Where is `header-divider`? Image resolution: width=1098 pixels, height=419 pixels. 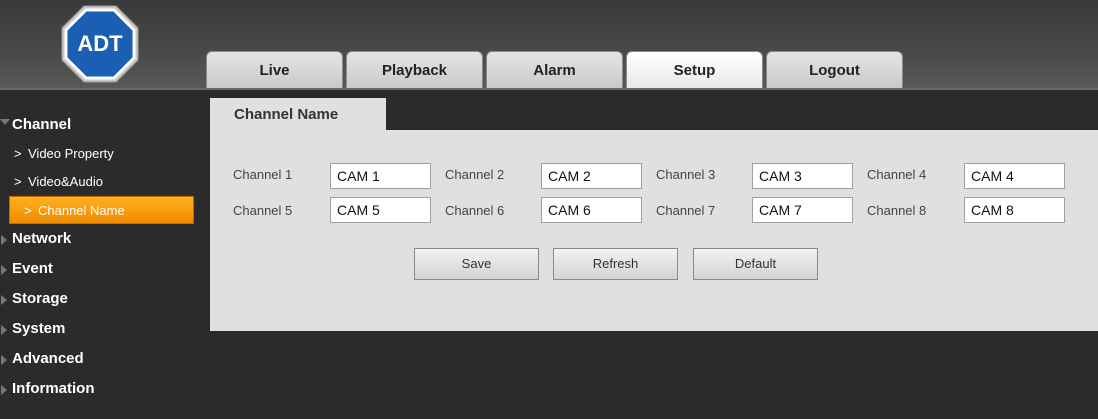 header-divider is located at coordinates (549, 89).